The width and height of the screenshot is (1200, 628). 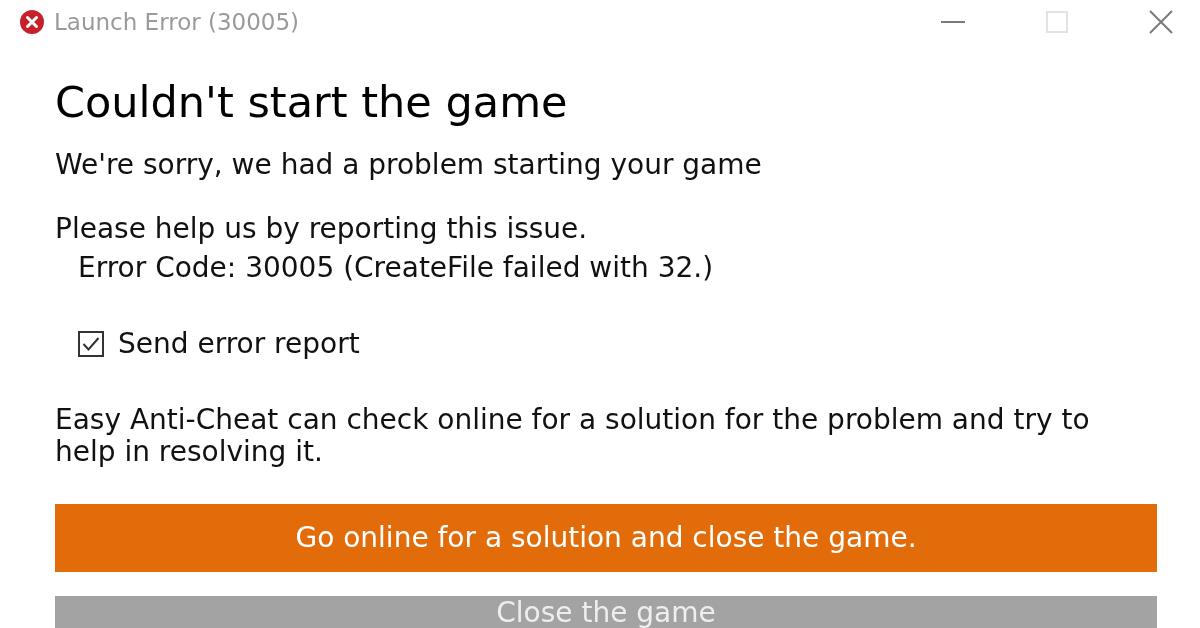 I want to click on maximize-icon, so click(x=1057, y=22).